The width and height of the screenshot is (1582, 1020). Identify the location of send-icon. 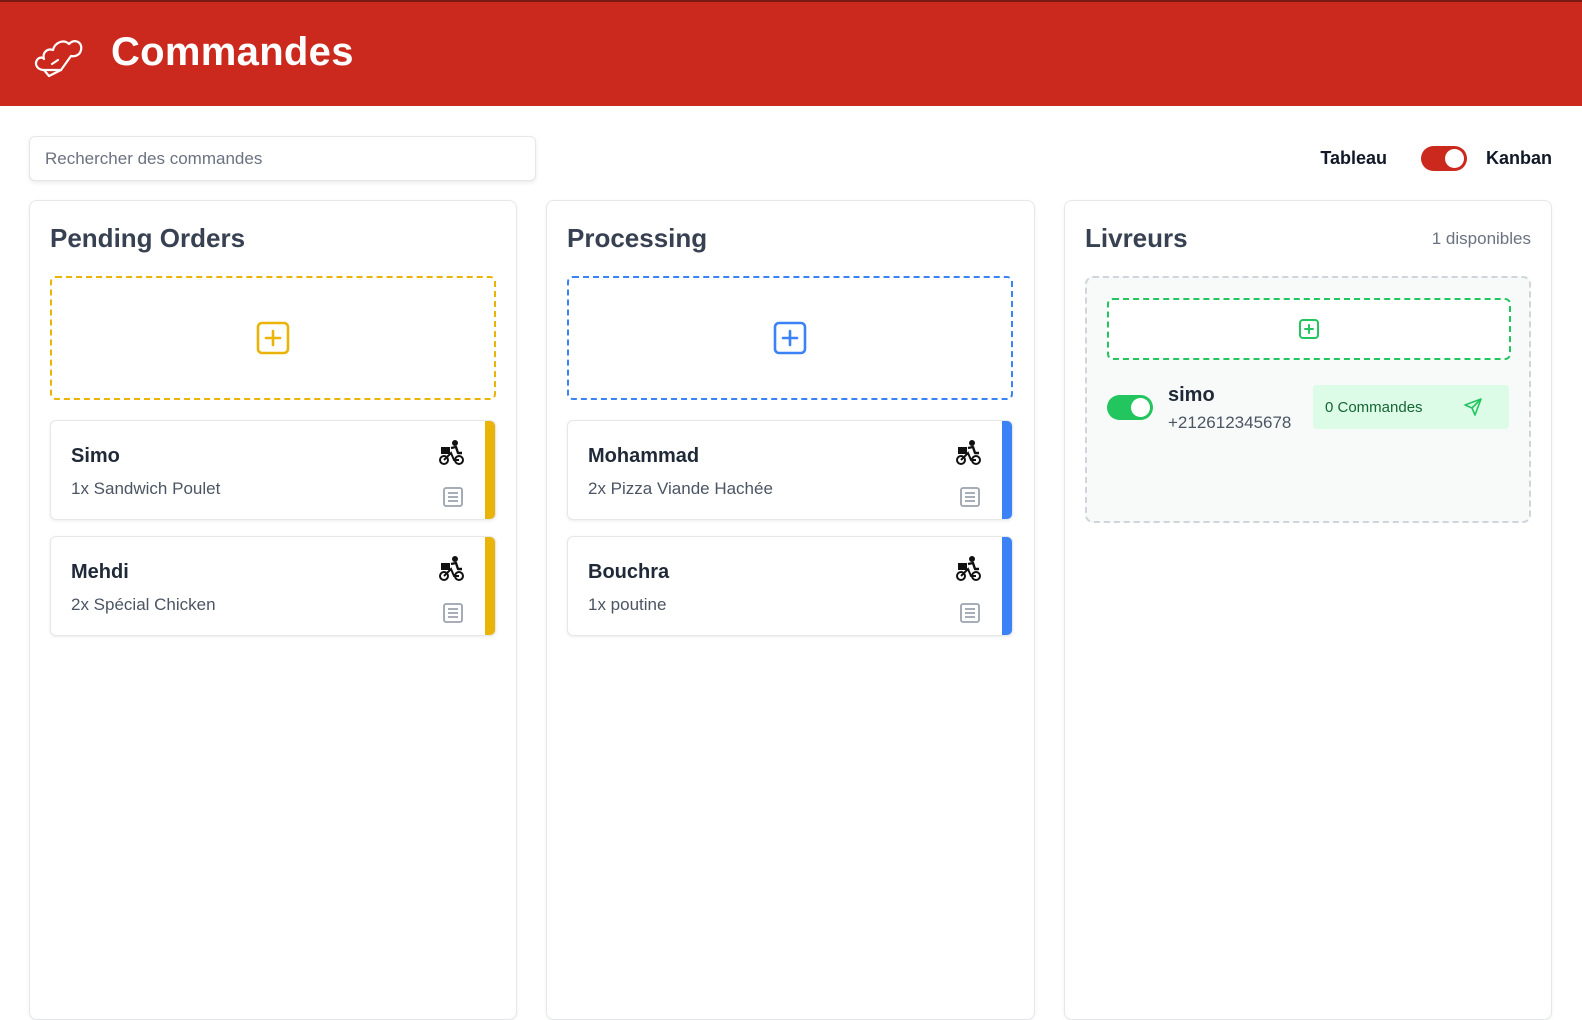
(1473, 407).